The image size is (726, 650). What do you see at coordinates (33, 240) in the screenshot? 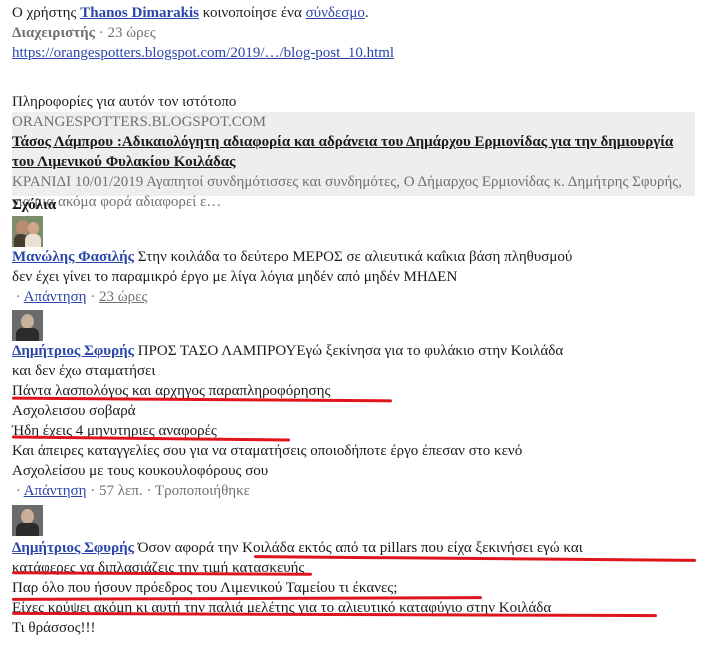
I see `avatar-person2-body` at bounding box center [33, 240].